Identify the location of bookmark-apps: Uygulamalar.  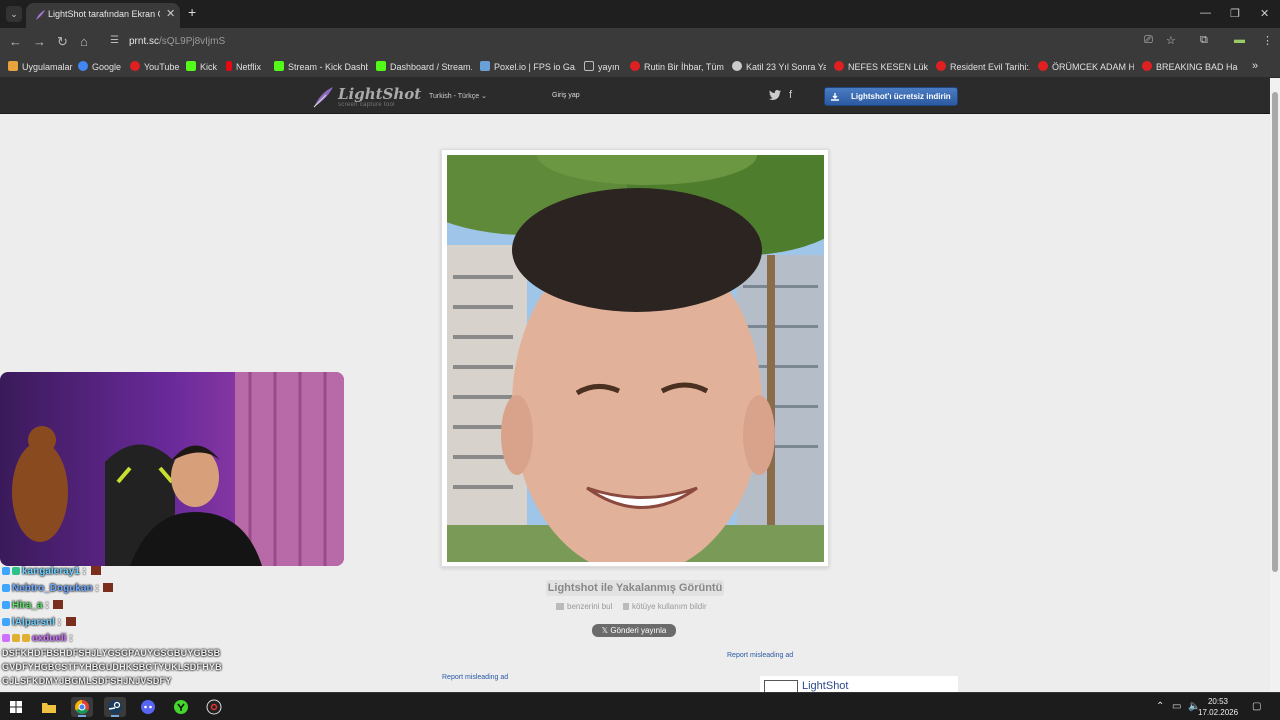
(40, 66).